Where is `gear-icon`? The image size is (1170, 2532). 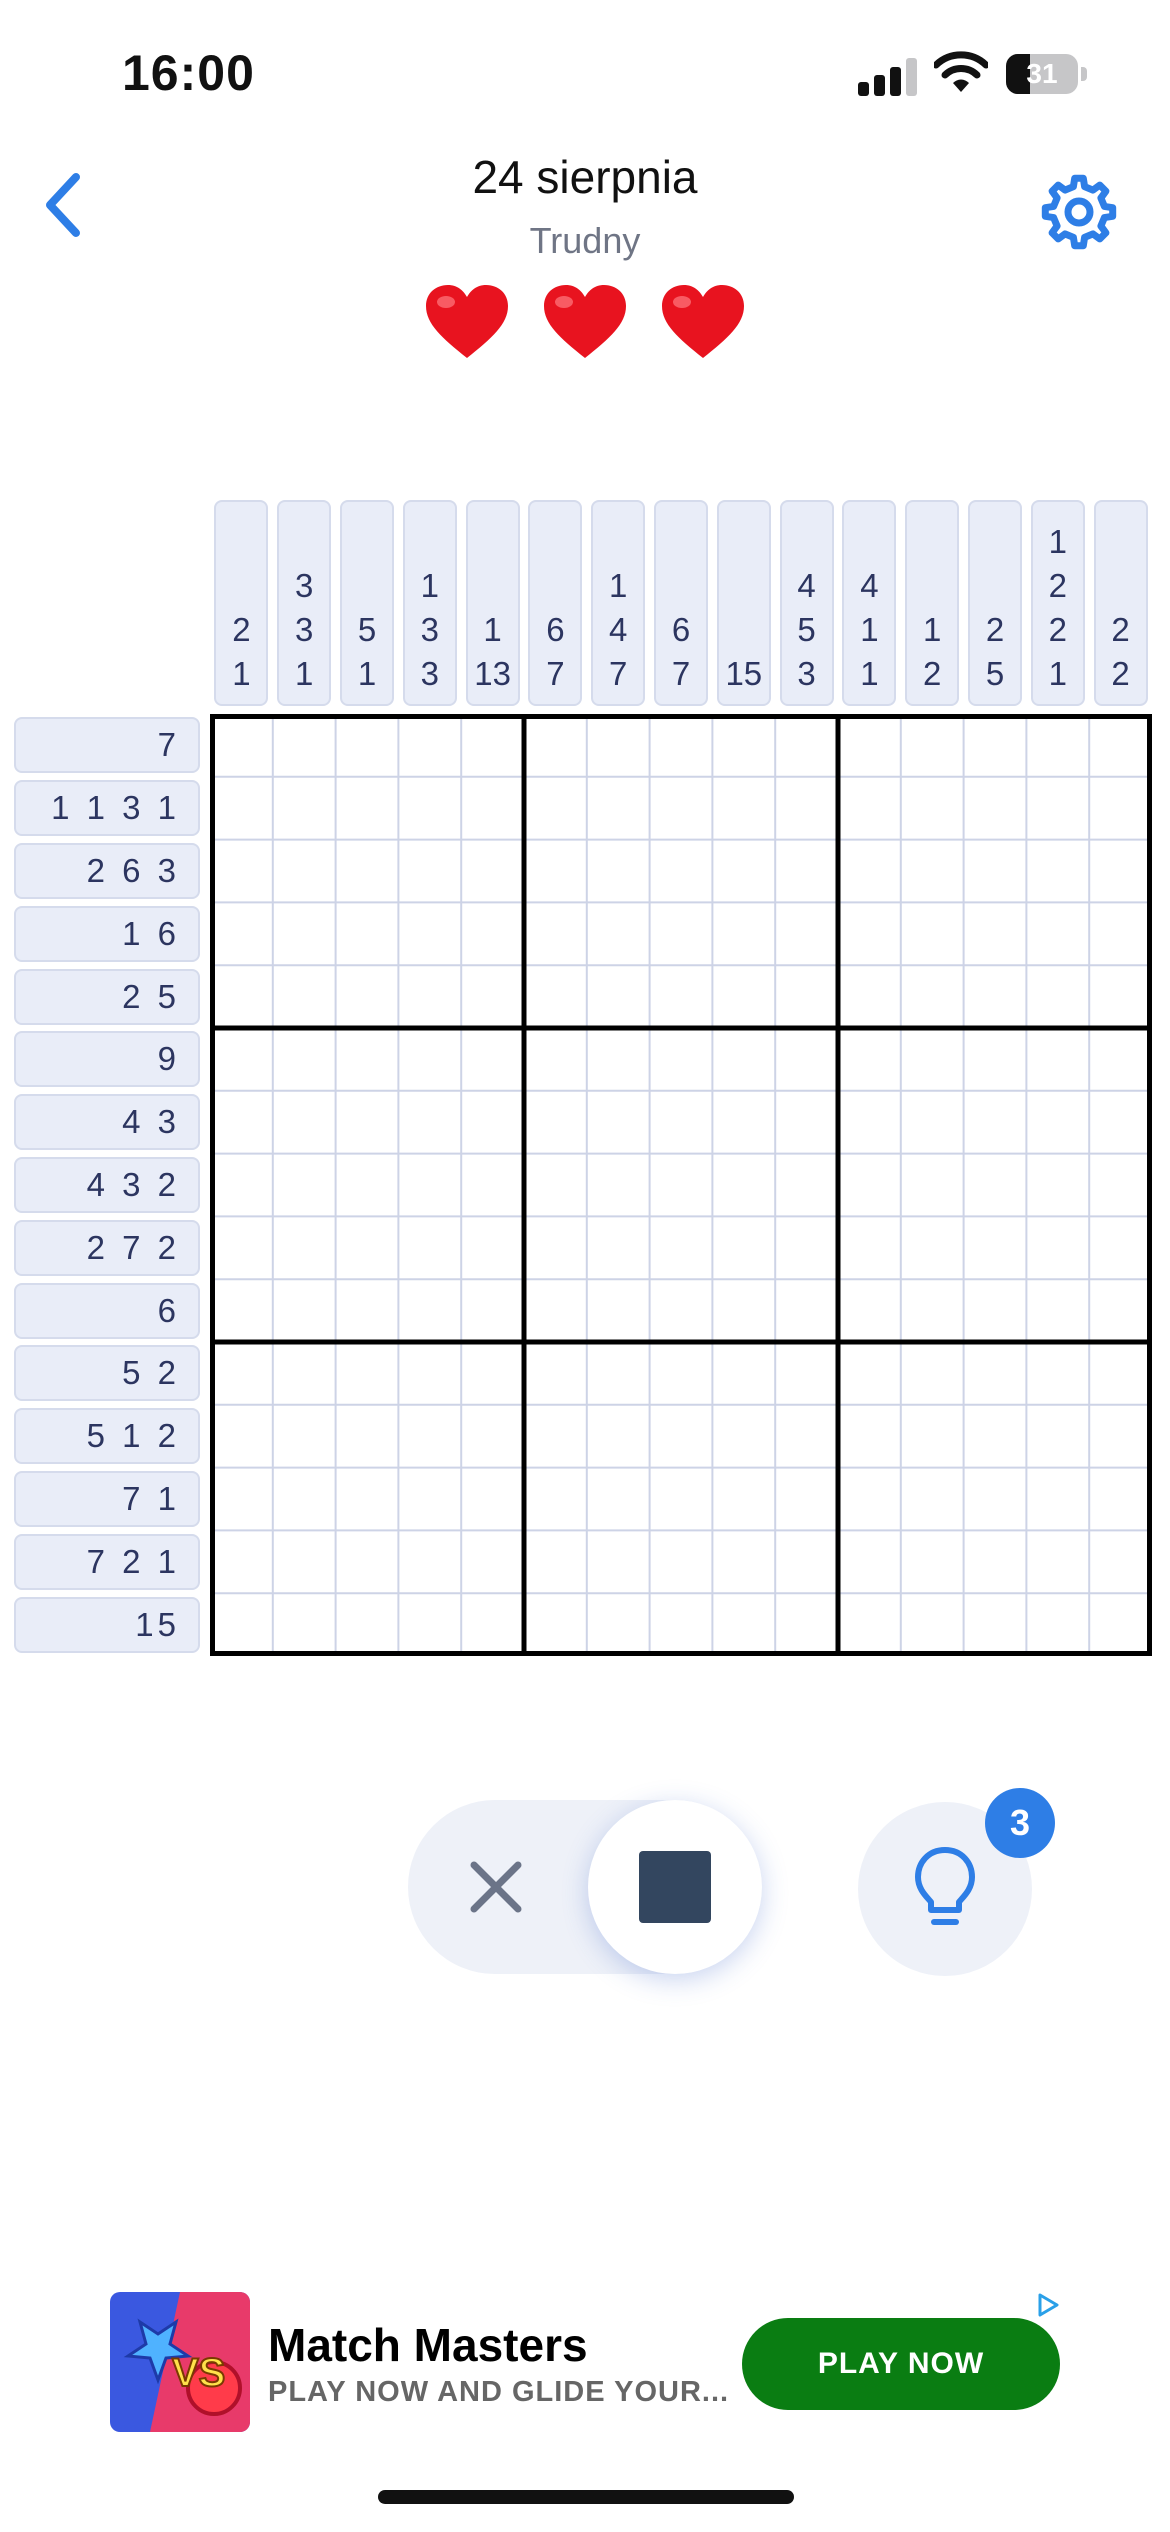
gear-icon is located at coordinates (1079, 212).